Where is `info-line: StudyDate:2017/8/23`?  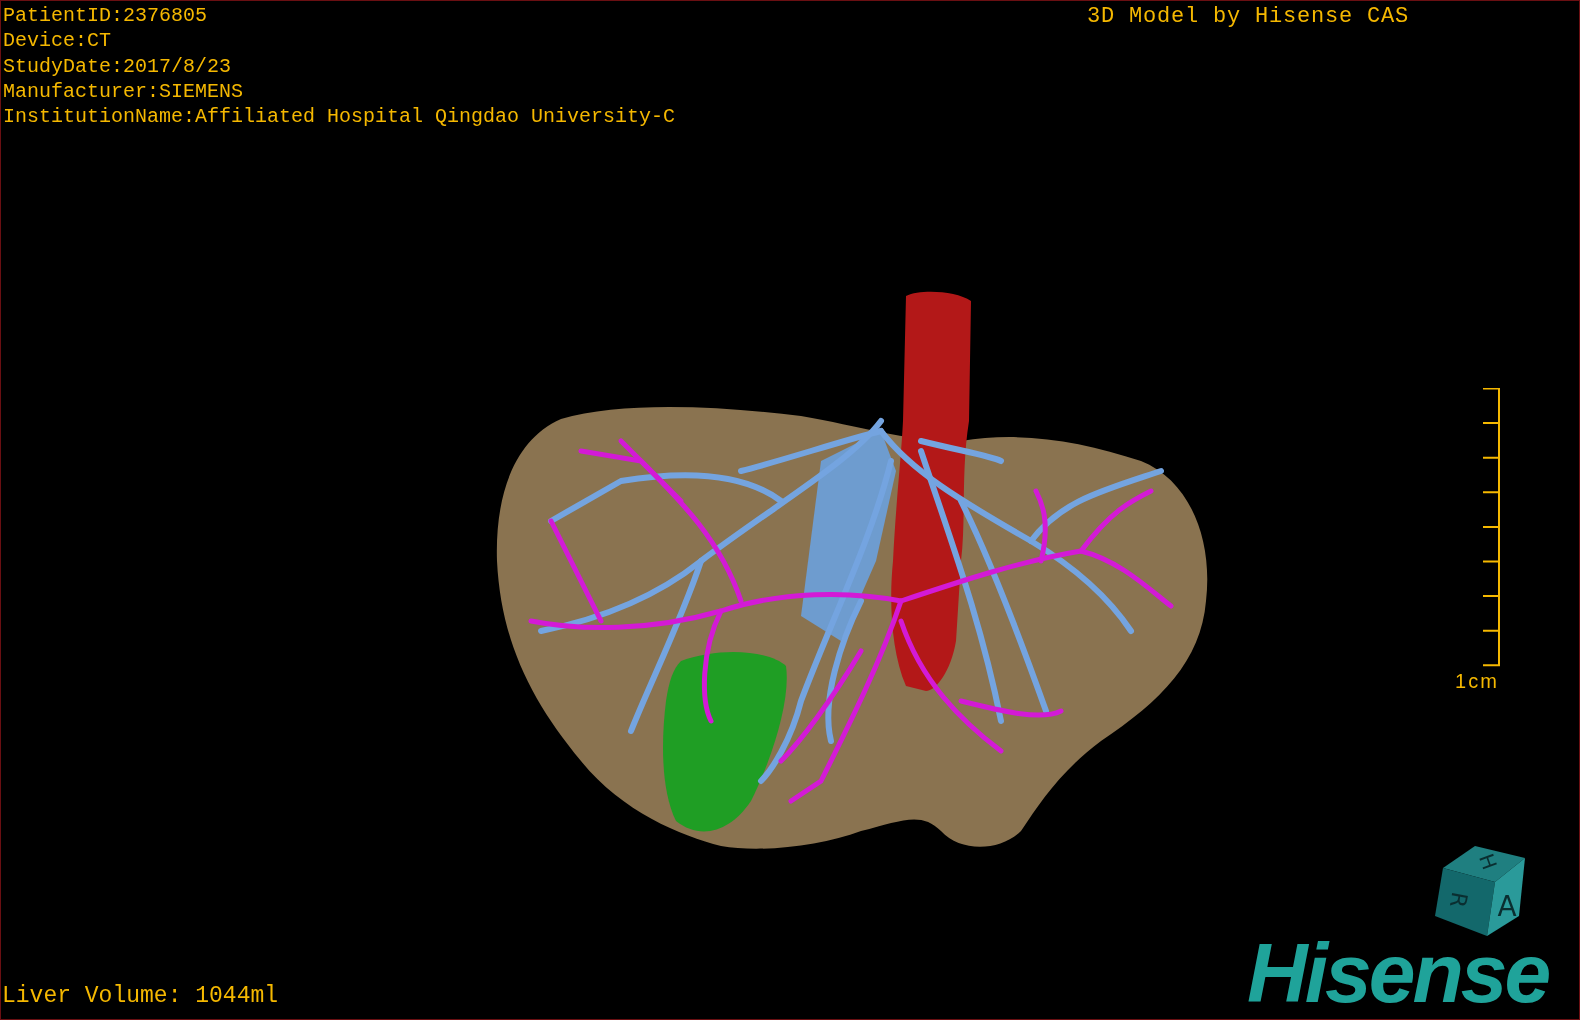
info-line: StudyDate:2017/8/23 is located at coordinates (118, 66).